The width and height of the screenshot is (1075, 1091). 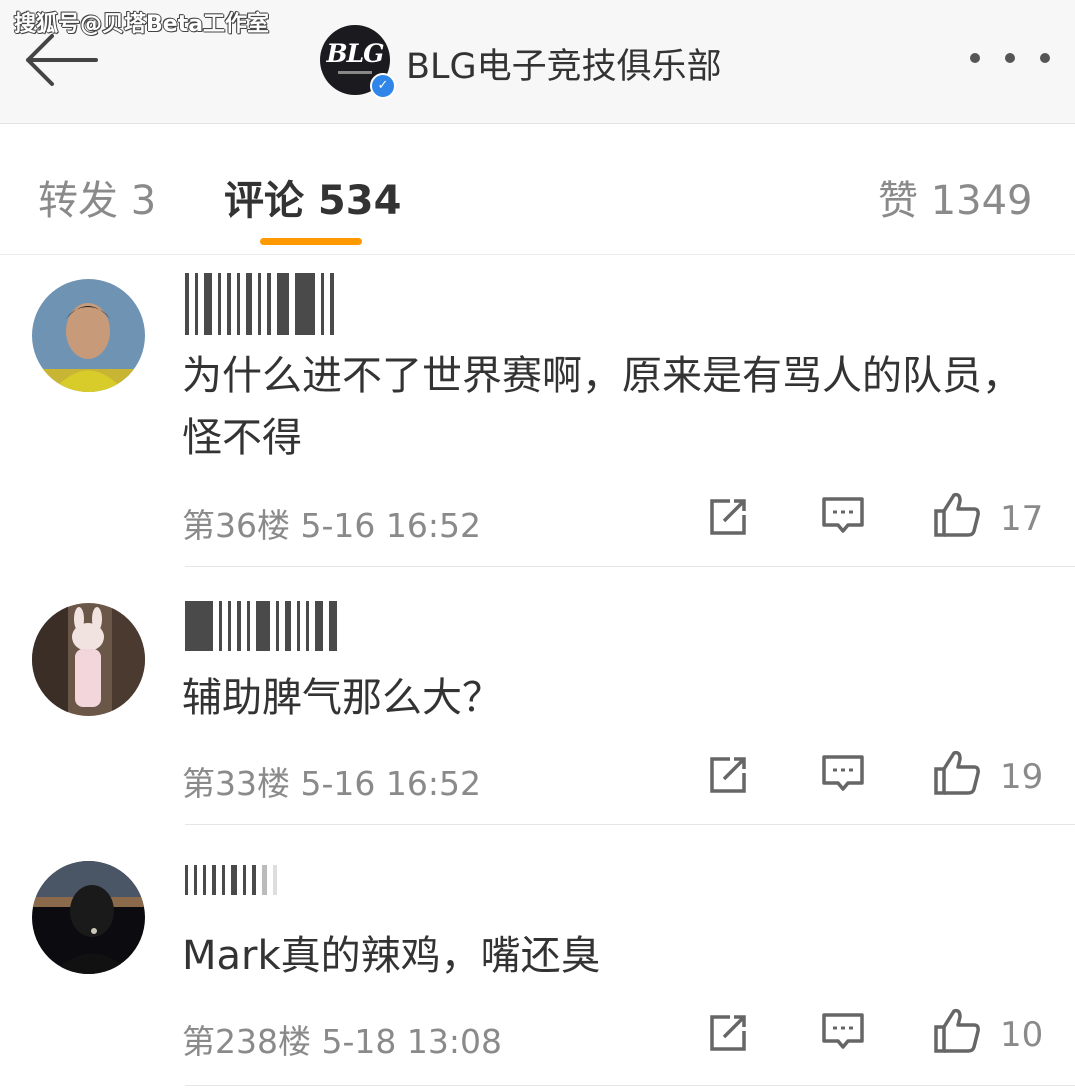 What do you see at coordinates (142, 24) in the screenshot?
I see `watermark: 搜狐号@贝塔Beta工作室` at bounding box center [142, 24].